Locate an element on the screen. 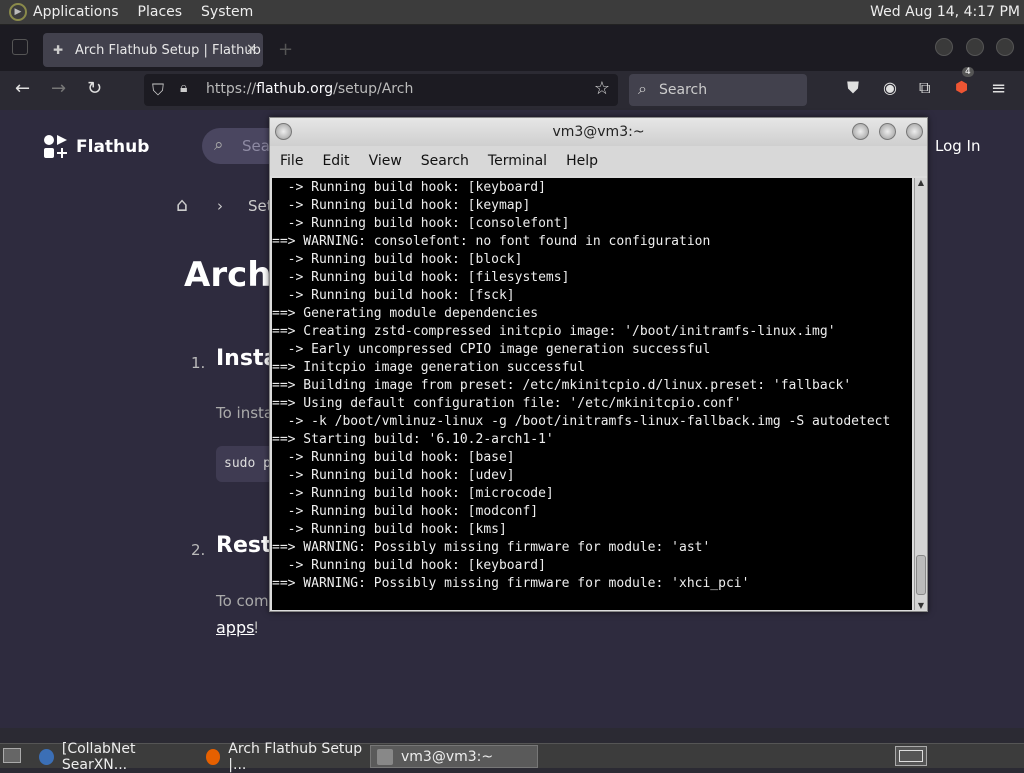  install-code-text: sudo p is located at coordinates (247, 463).